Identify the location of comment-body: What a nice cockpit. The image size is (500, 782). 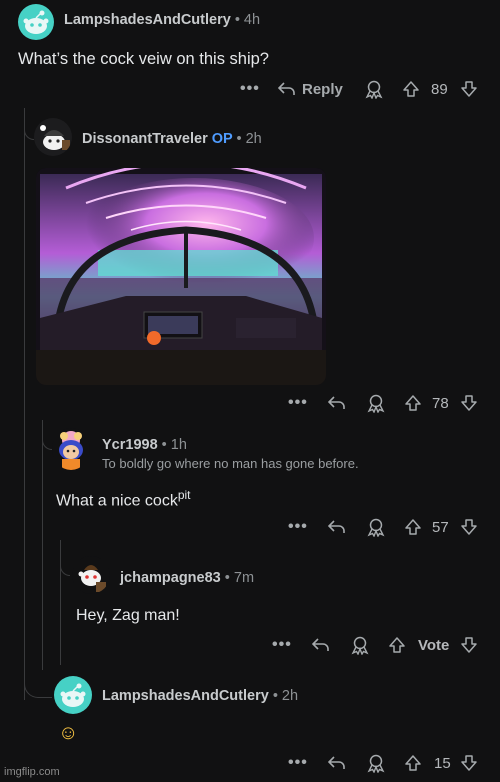
(123, 499).